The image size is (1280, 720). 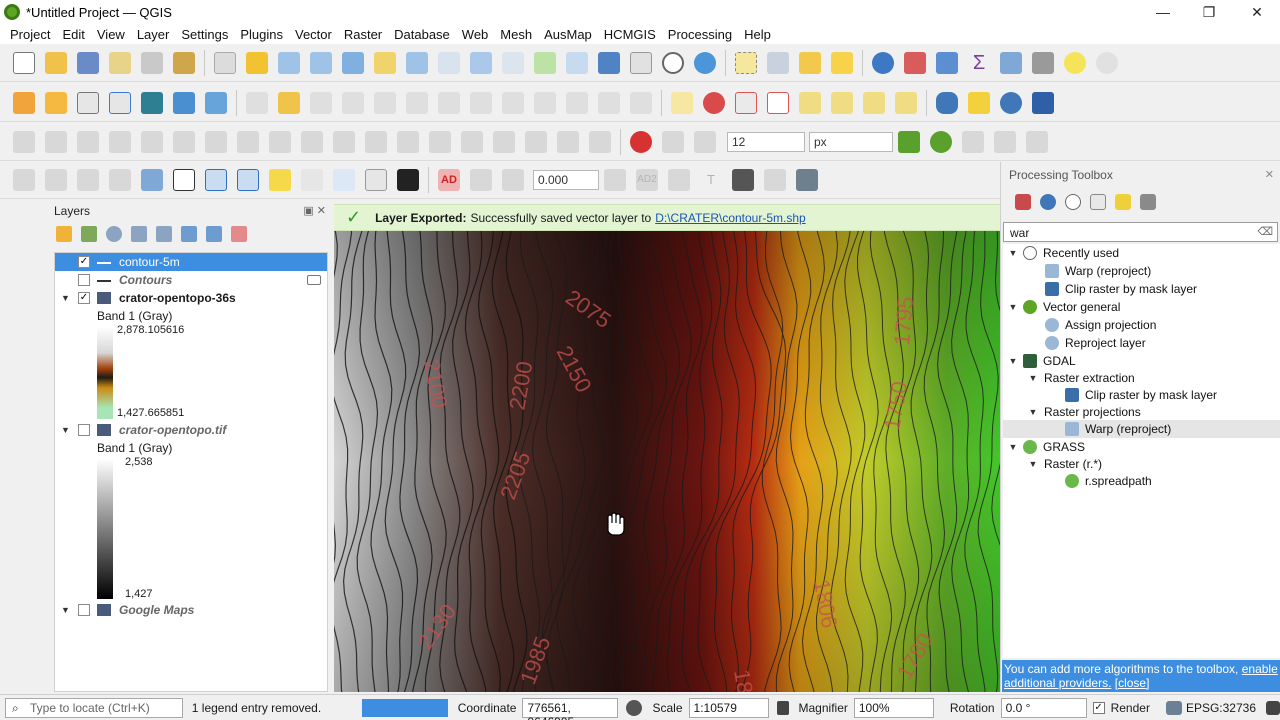 I want to click on menu-settings: Settings, so click(x=204, y=34).